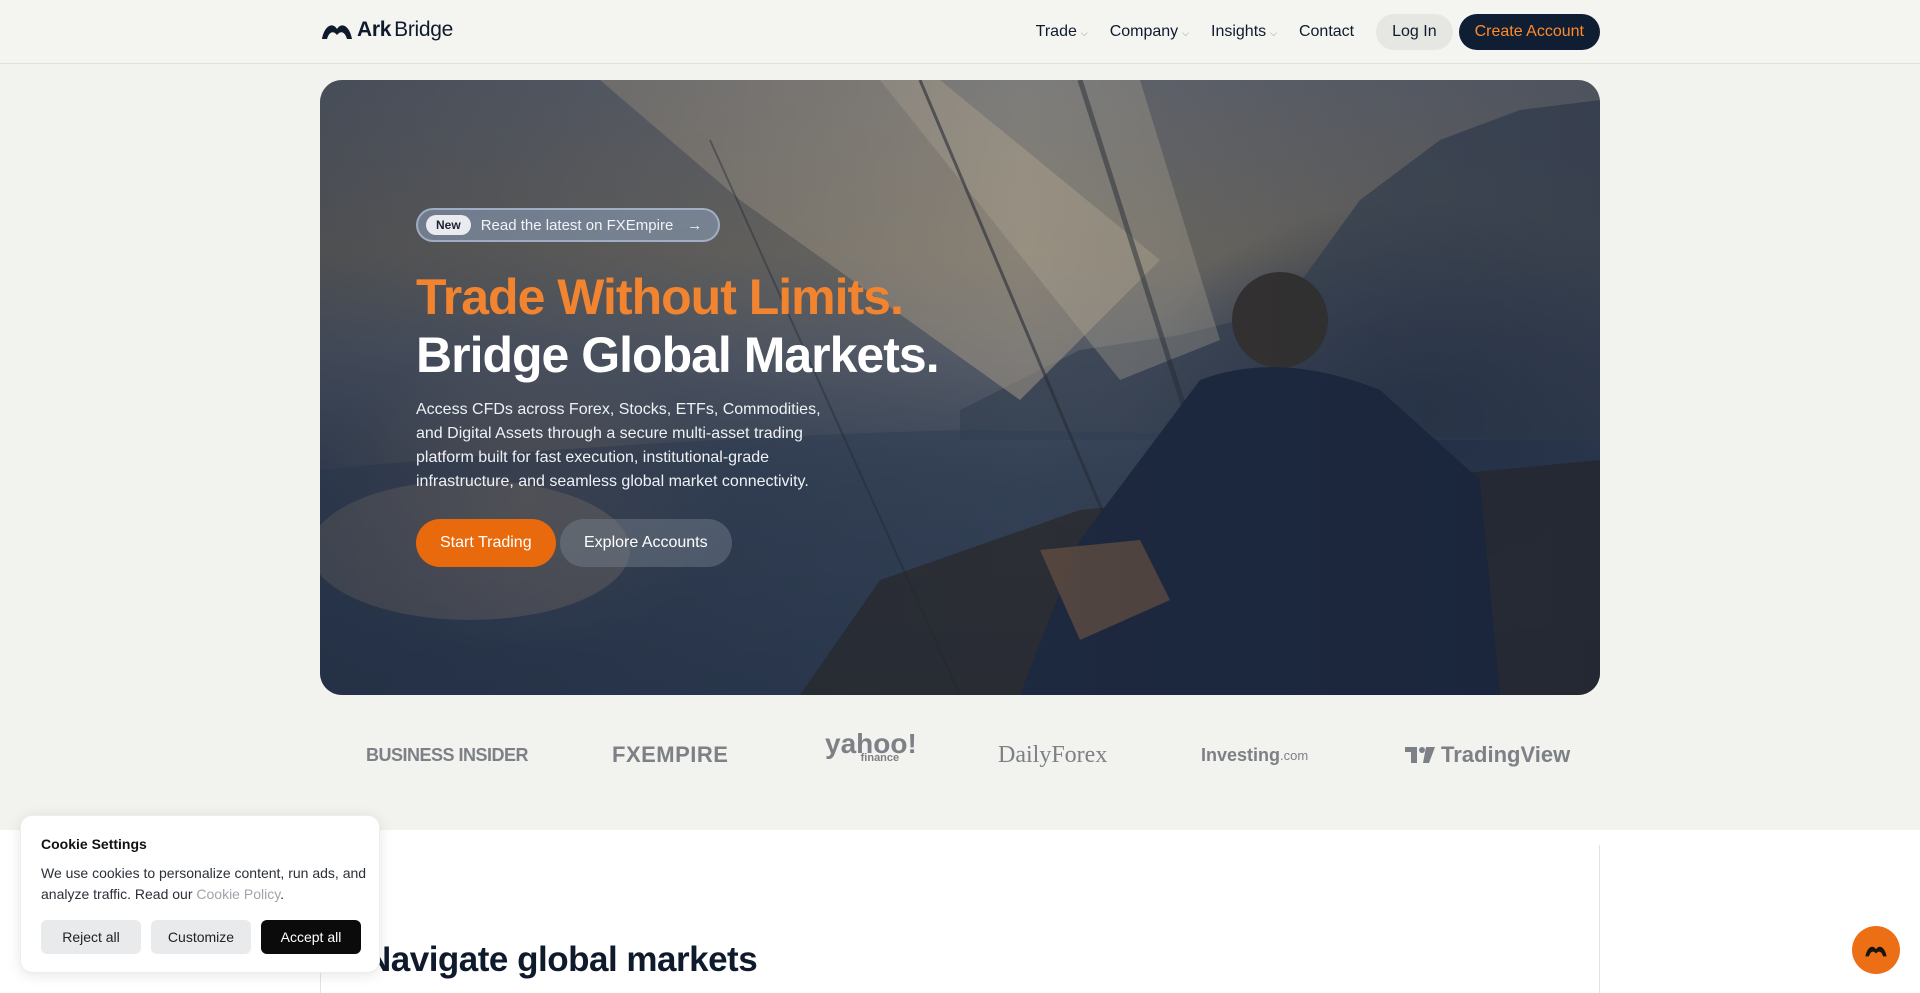 The image size is (1920, 993). What do you see at coordinates (646, 543) in the screenshot?
I see `explore-accounts-button: Explore Accounts` at bounding box center [646, 543].